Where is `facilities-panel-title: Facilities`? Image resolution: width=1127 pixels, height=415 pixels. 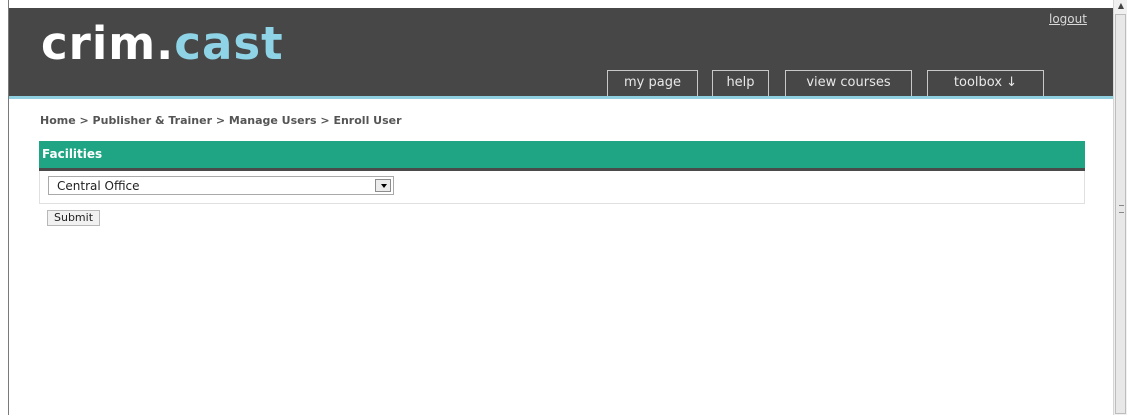 facilities-panel-title: Facilities is located at coordinates (72, 154).